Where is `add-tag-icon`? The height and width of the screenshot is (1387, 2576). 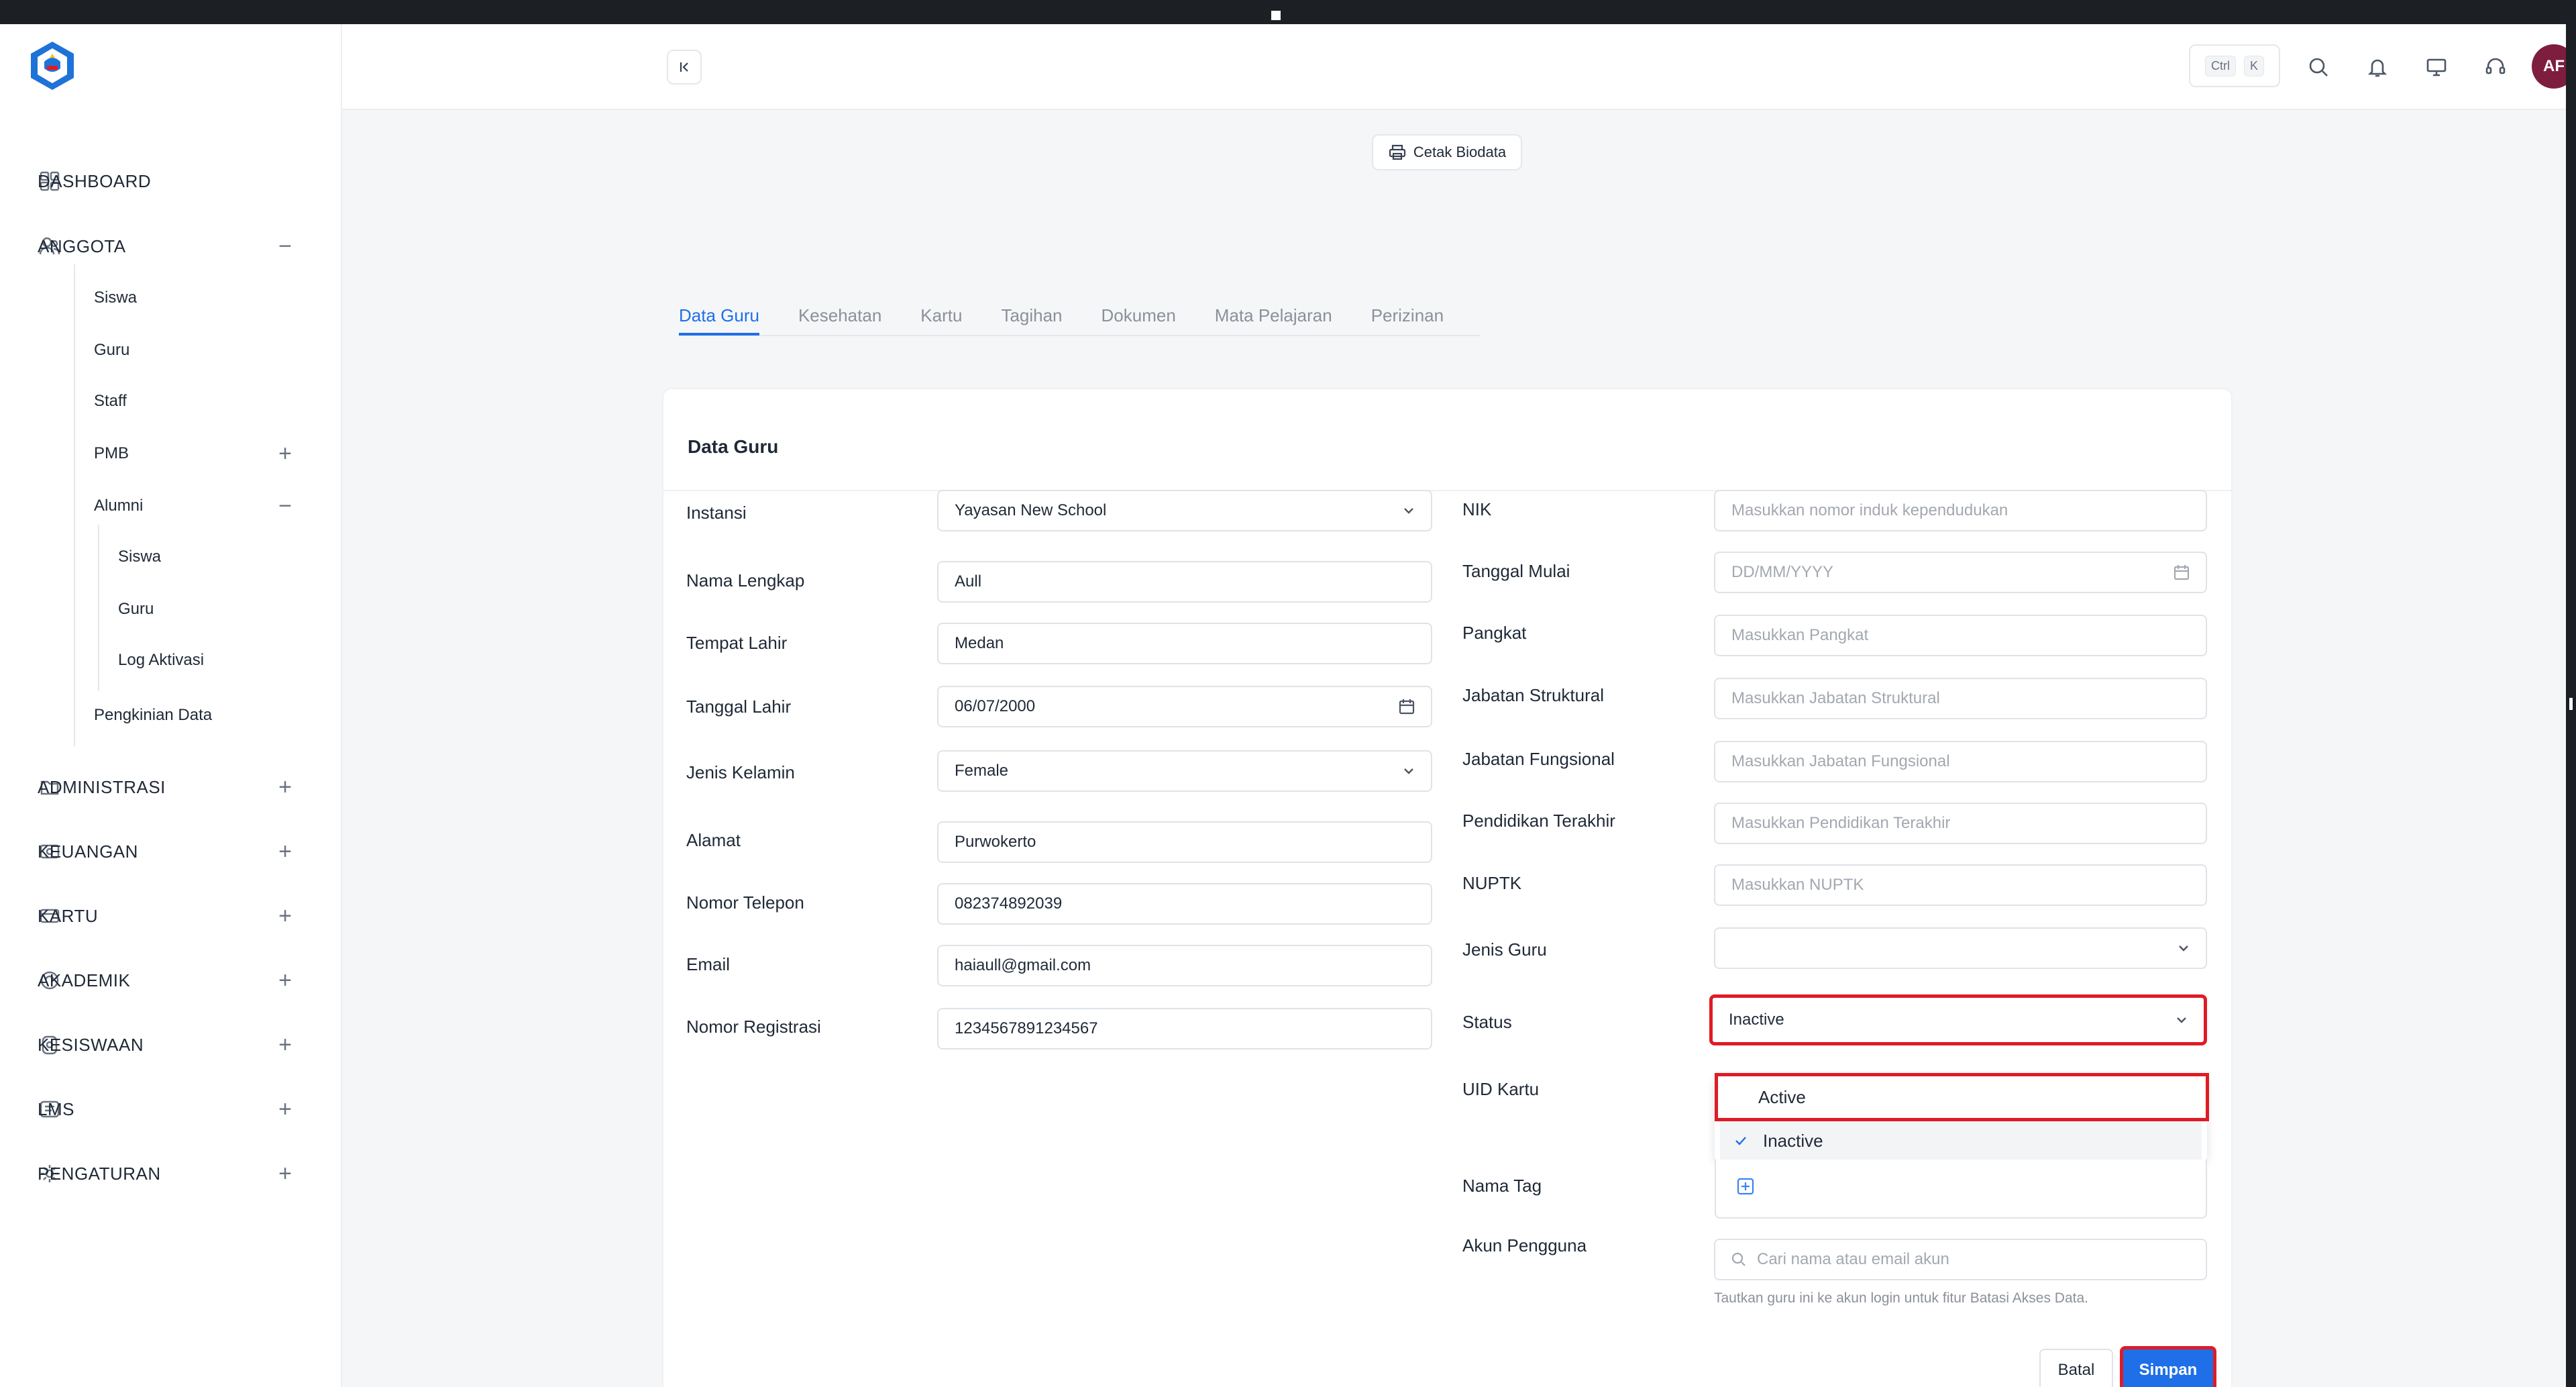 add-tag-icon is located at coordinates (1745, 1188).